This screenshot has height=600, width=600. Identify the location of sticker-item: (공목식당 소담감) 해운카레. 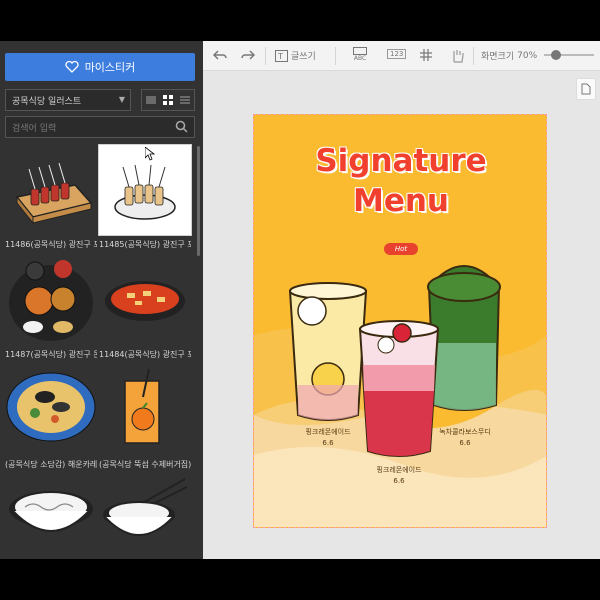
(51, 418).